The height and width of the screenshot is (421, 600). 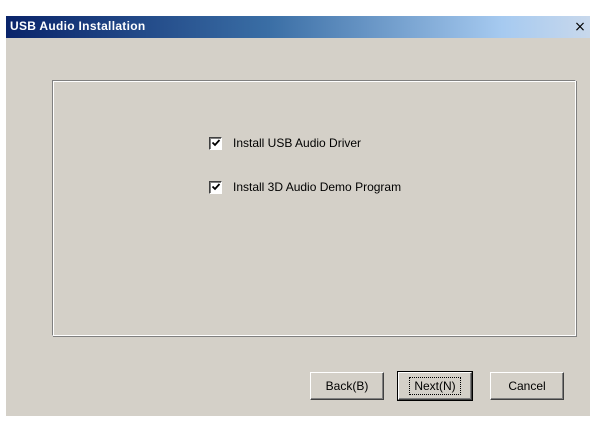 I want to click on next-button: Next(N), so click(x=435, y=386).